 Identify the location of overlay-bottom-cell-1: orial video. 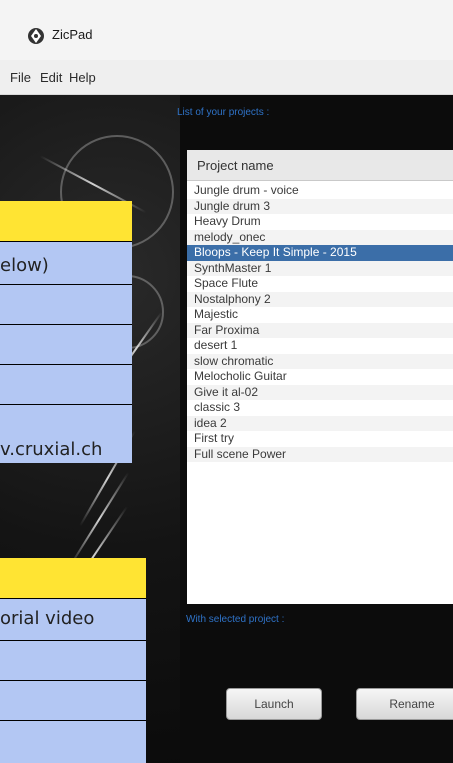
(47, 618).